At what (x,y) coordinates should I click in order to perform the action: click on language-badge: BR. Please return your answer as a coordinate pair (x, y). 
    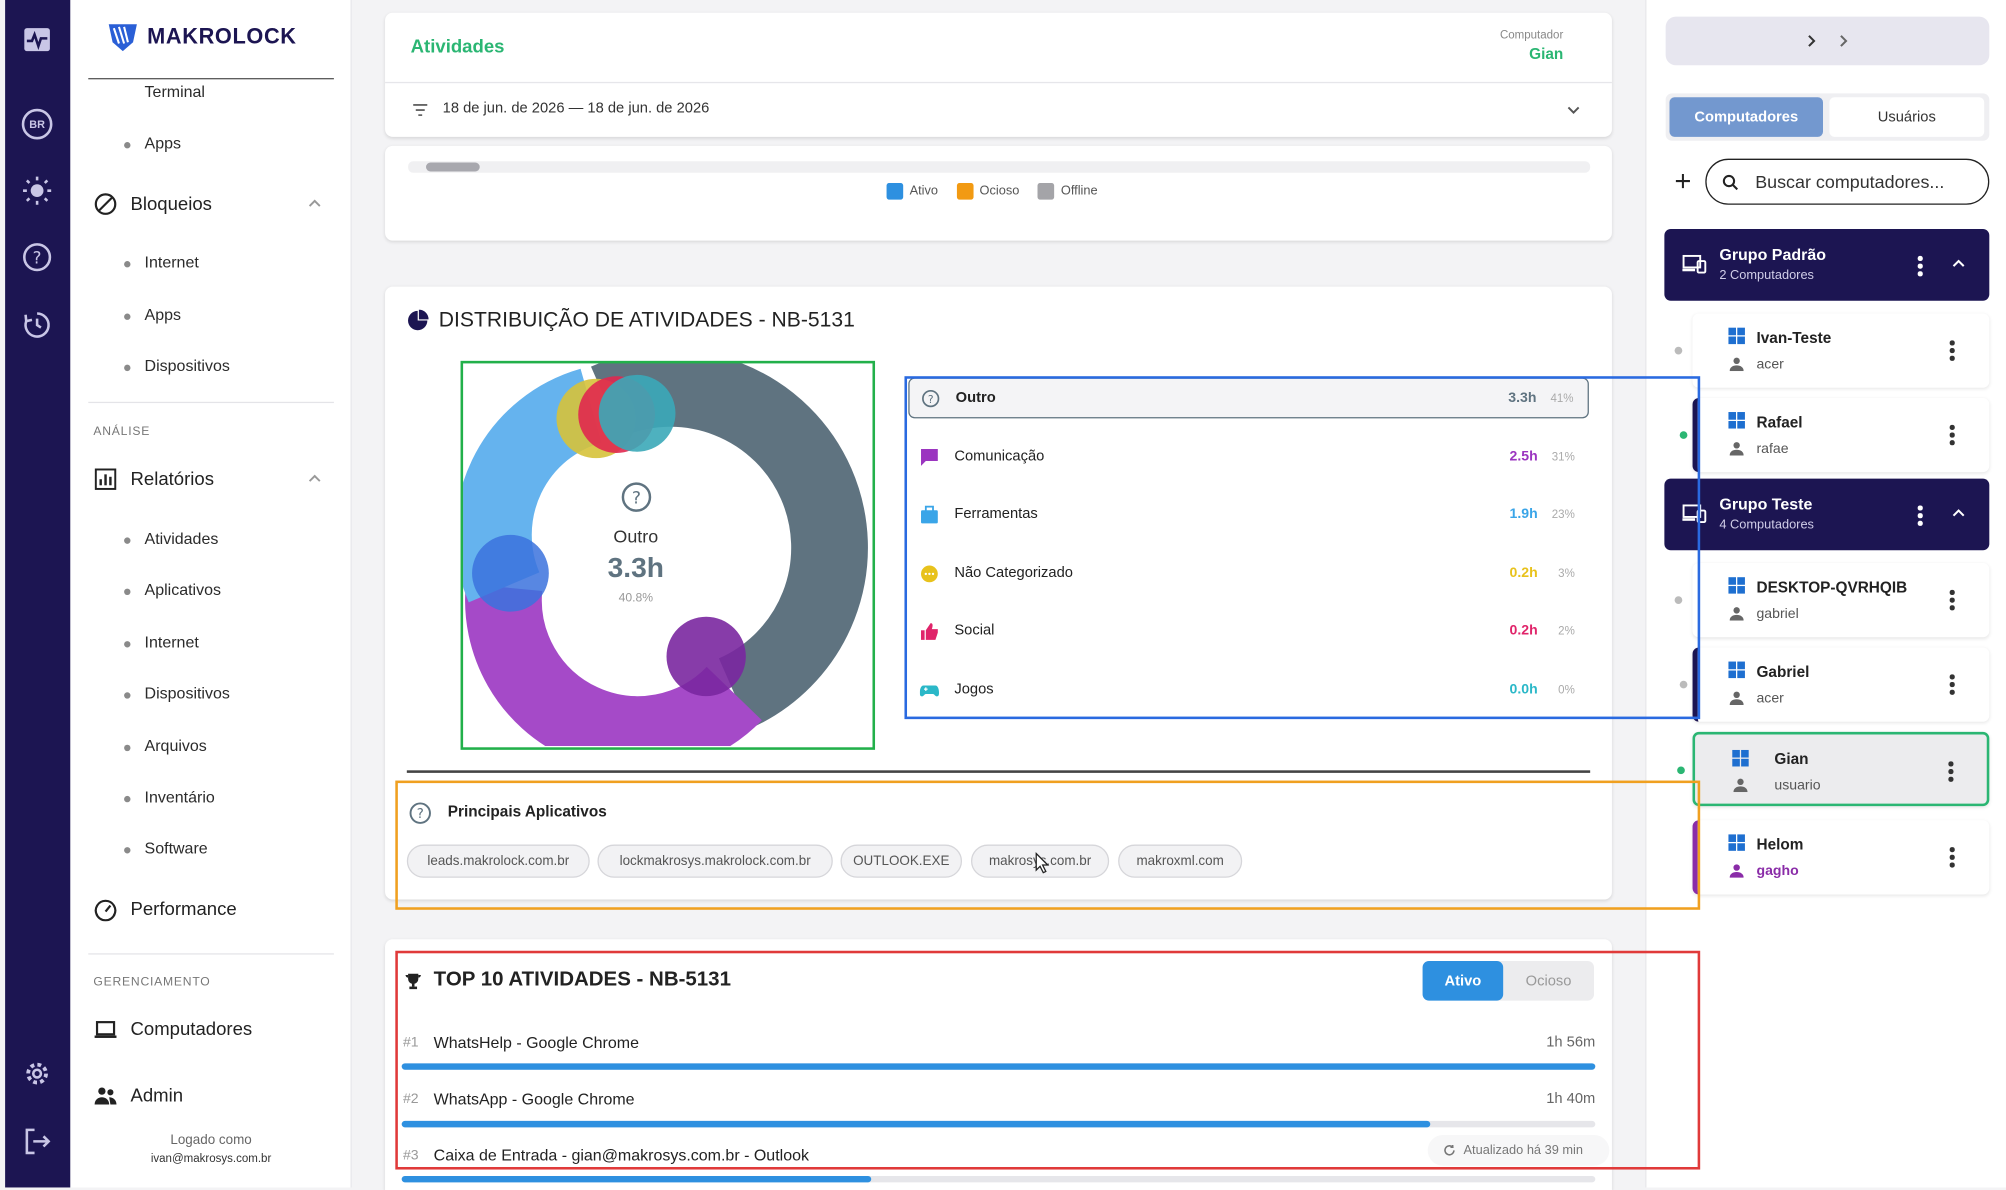
    Looking at the image, I should click on (37, 124).